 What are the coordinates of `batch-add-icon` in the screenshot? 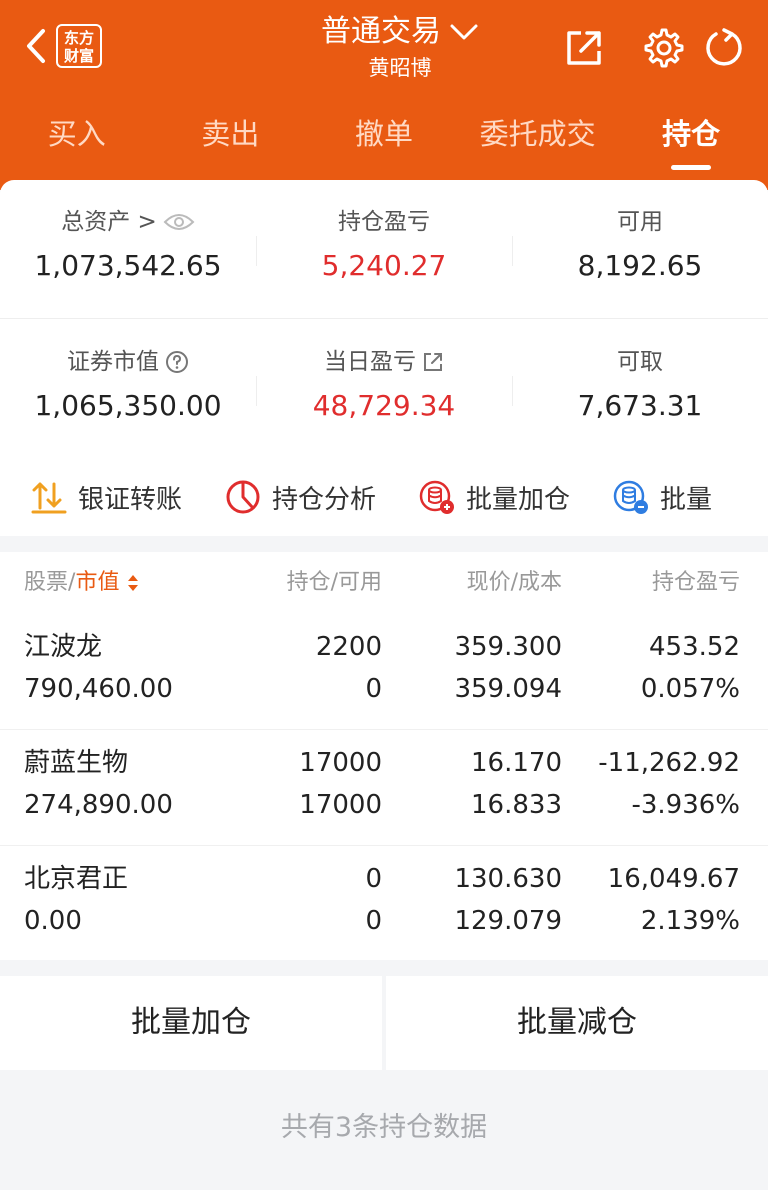 It's located at (437, 497).